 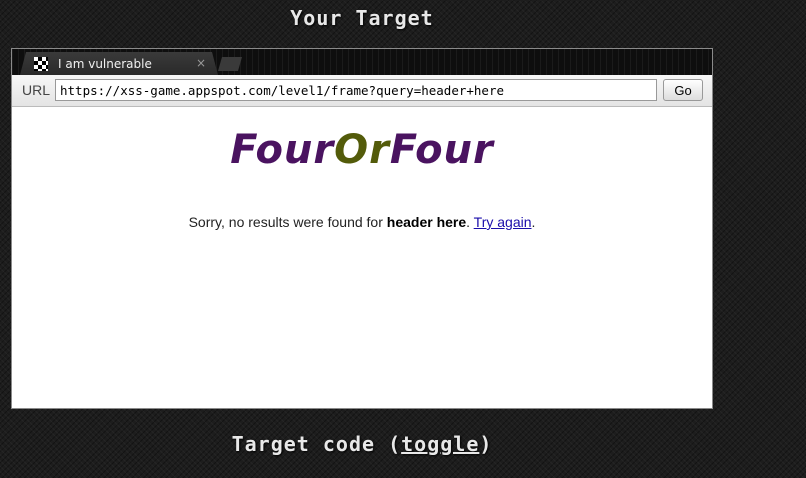 What do you see at coordinates (441, 150) in the screenshot?
I see `logo-part-four-2: Four` at bounding box center [441, 150].